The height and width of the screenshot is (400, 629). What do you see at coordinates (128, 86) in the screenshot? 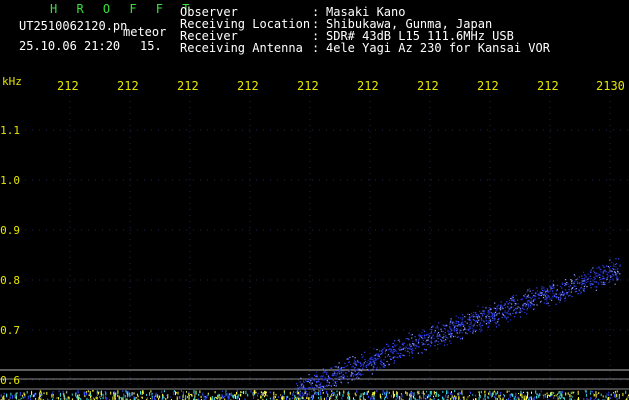
I see `x-tick-2: 212` at bounding box center [128, 86].